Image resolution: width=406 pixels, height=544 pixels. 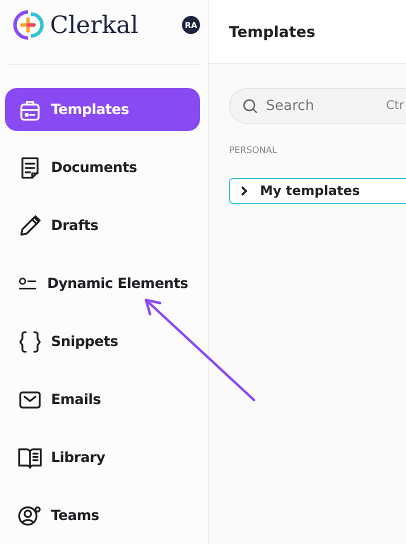 What do you see at coordinates (191, 25) in the screenshot?
I see `user-avatar: RA` at bounding box center [191, 25].